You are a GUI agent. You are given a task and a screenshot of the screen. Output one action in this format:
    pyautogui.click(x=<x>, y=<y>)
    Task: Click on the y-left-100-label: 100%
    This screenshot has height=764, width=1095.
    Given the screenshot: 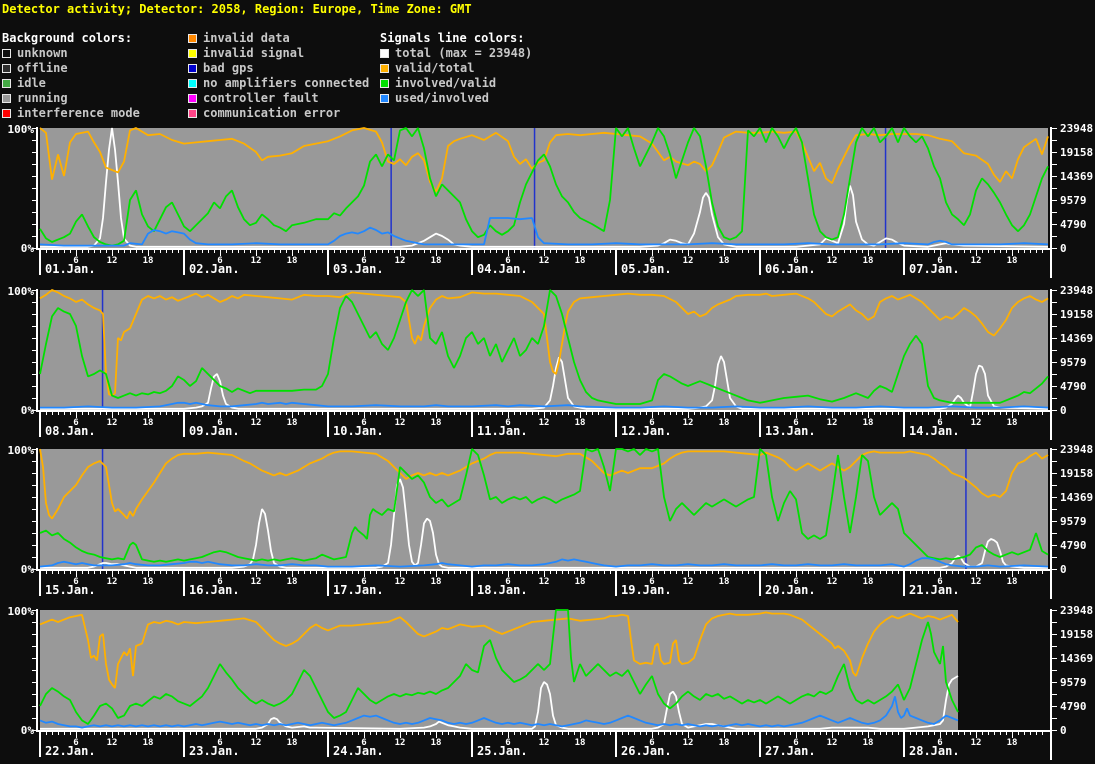 What is the action you would take?
    pyautogui.click(x=21, y=450)
    